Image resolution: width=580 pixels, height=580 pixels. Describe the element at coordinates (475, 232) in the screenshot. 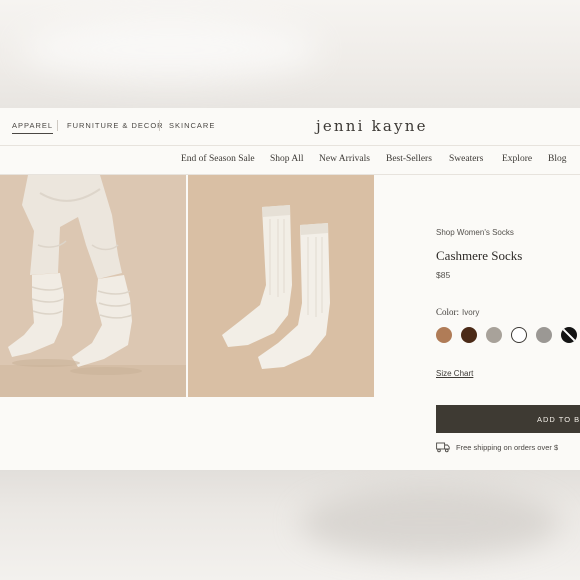

I see `breadcrumb: Shop Women's Socks` at that location.